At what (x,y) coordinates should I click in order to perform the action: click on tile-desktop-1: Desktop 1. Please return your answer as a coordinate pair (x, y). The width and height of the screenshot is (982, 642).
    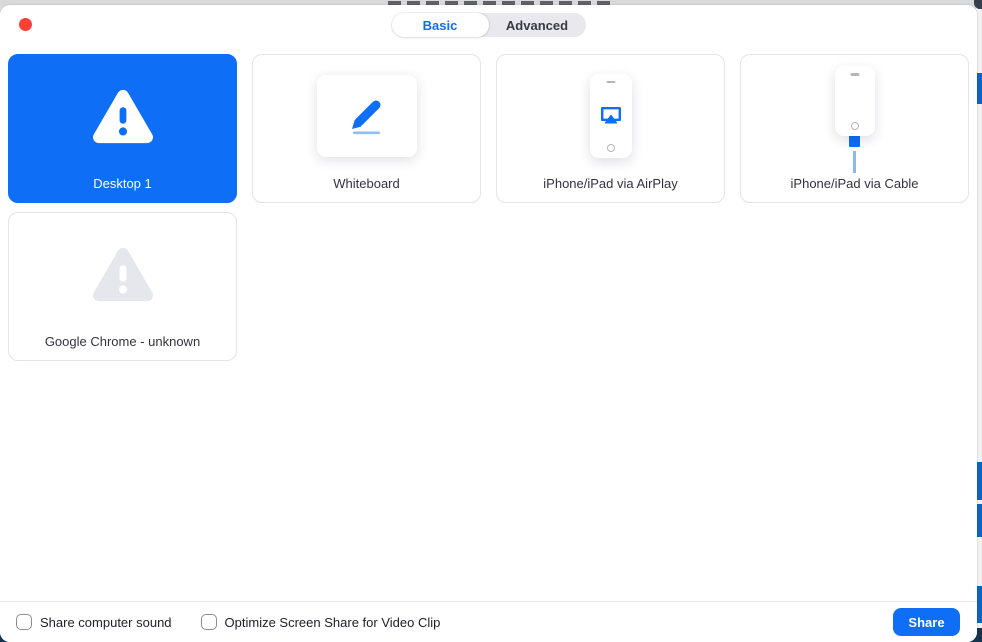
    Looking at the image, I should click on (122, 128).